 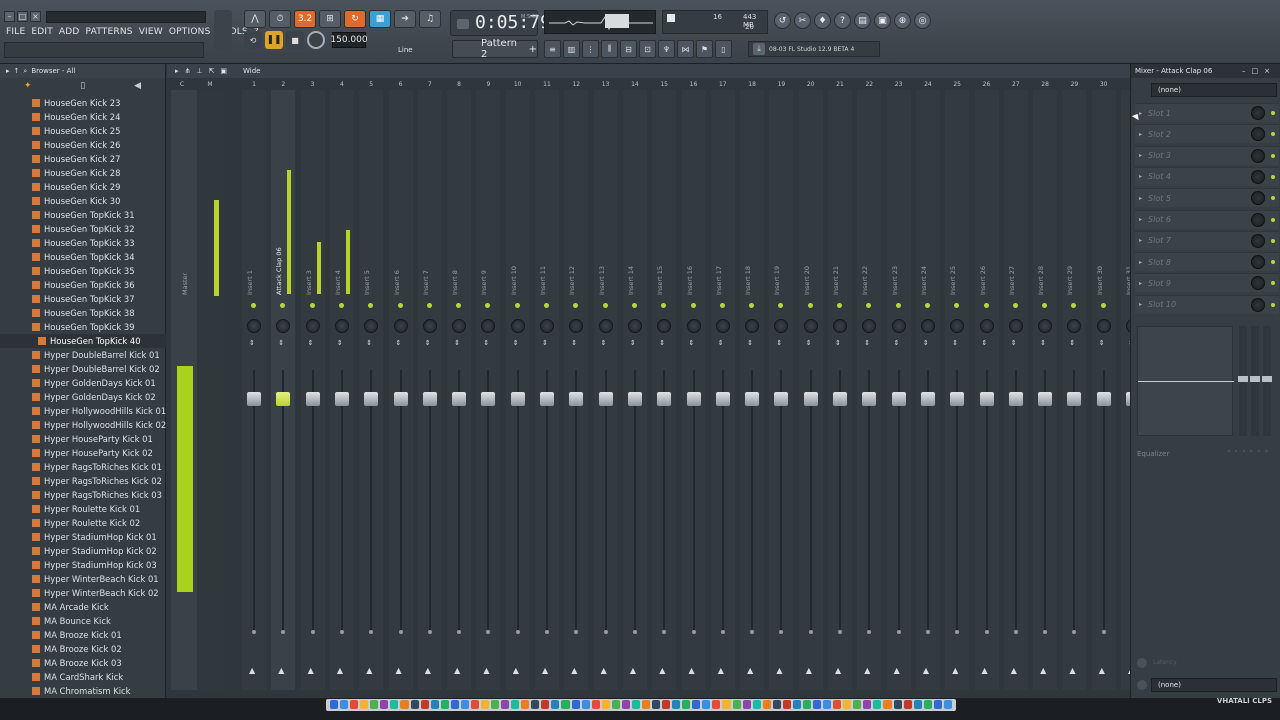 I want to click on mixer-insert-strip: ⇕ ▲ Insert 14, so click(x=635, y=390).